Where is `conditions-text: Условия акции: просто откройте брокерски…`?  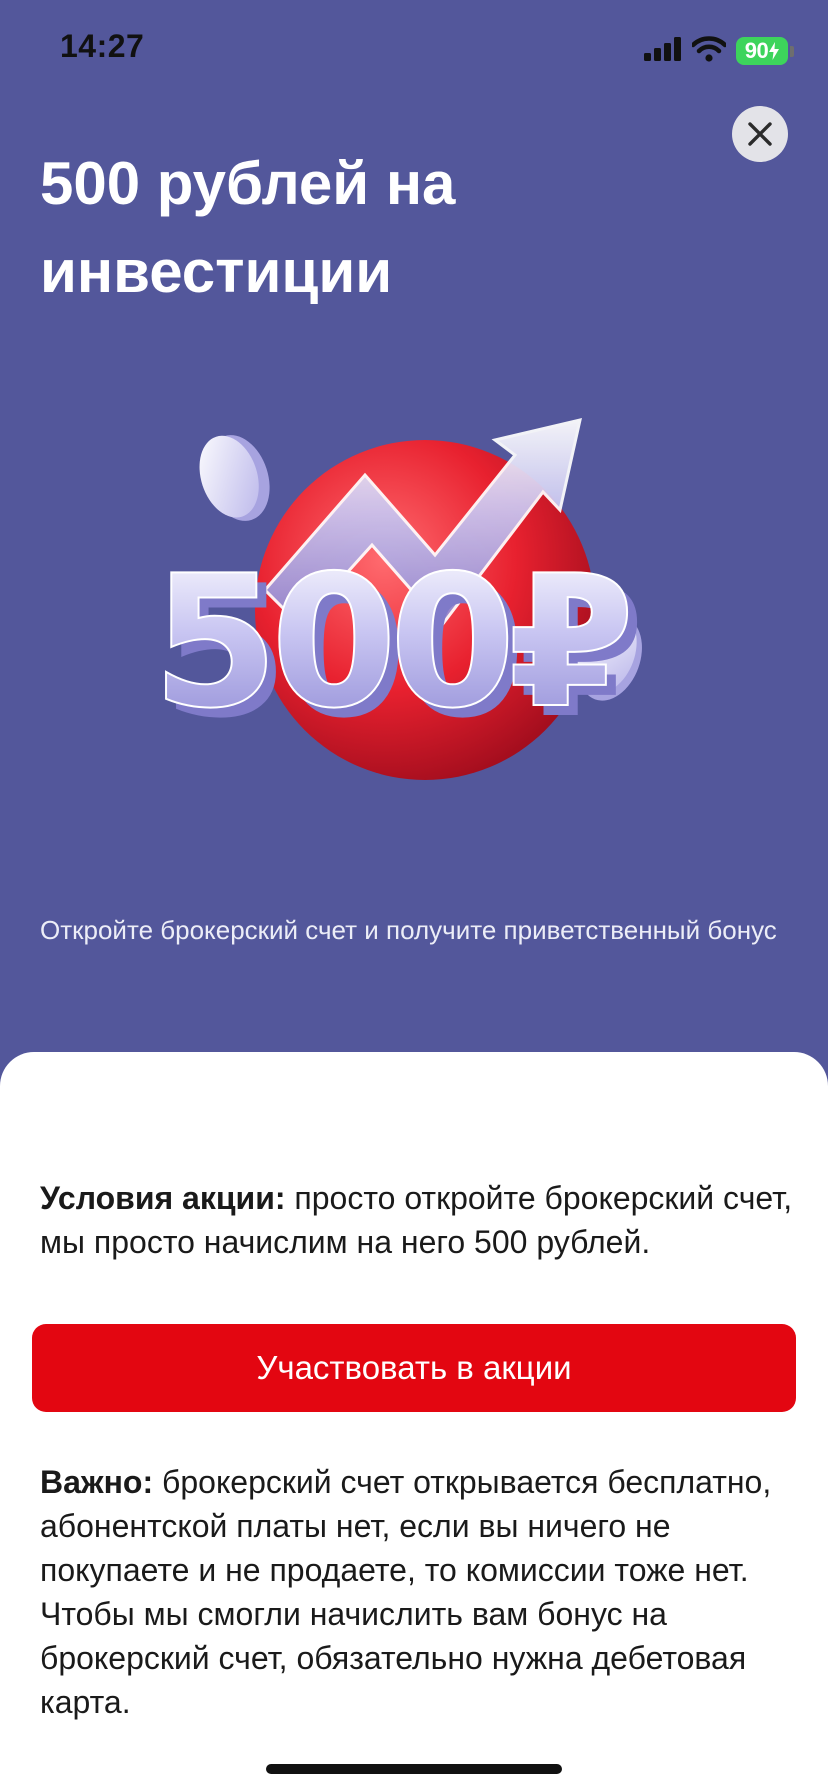 conditions-text: Условия акции: просто откройте брокерски… is located at coordinates (420, 1220).